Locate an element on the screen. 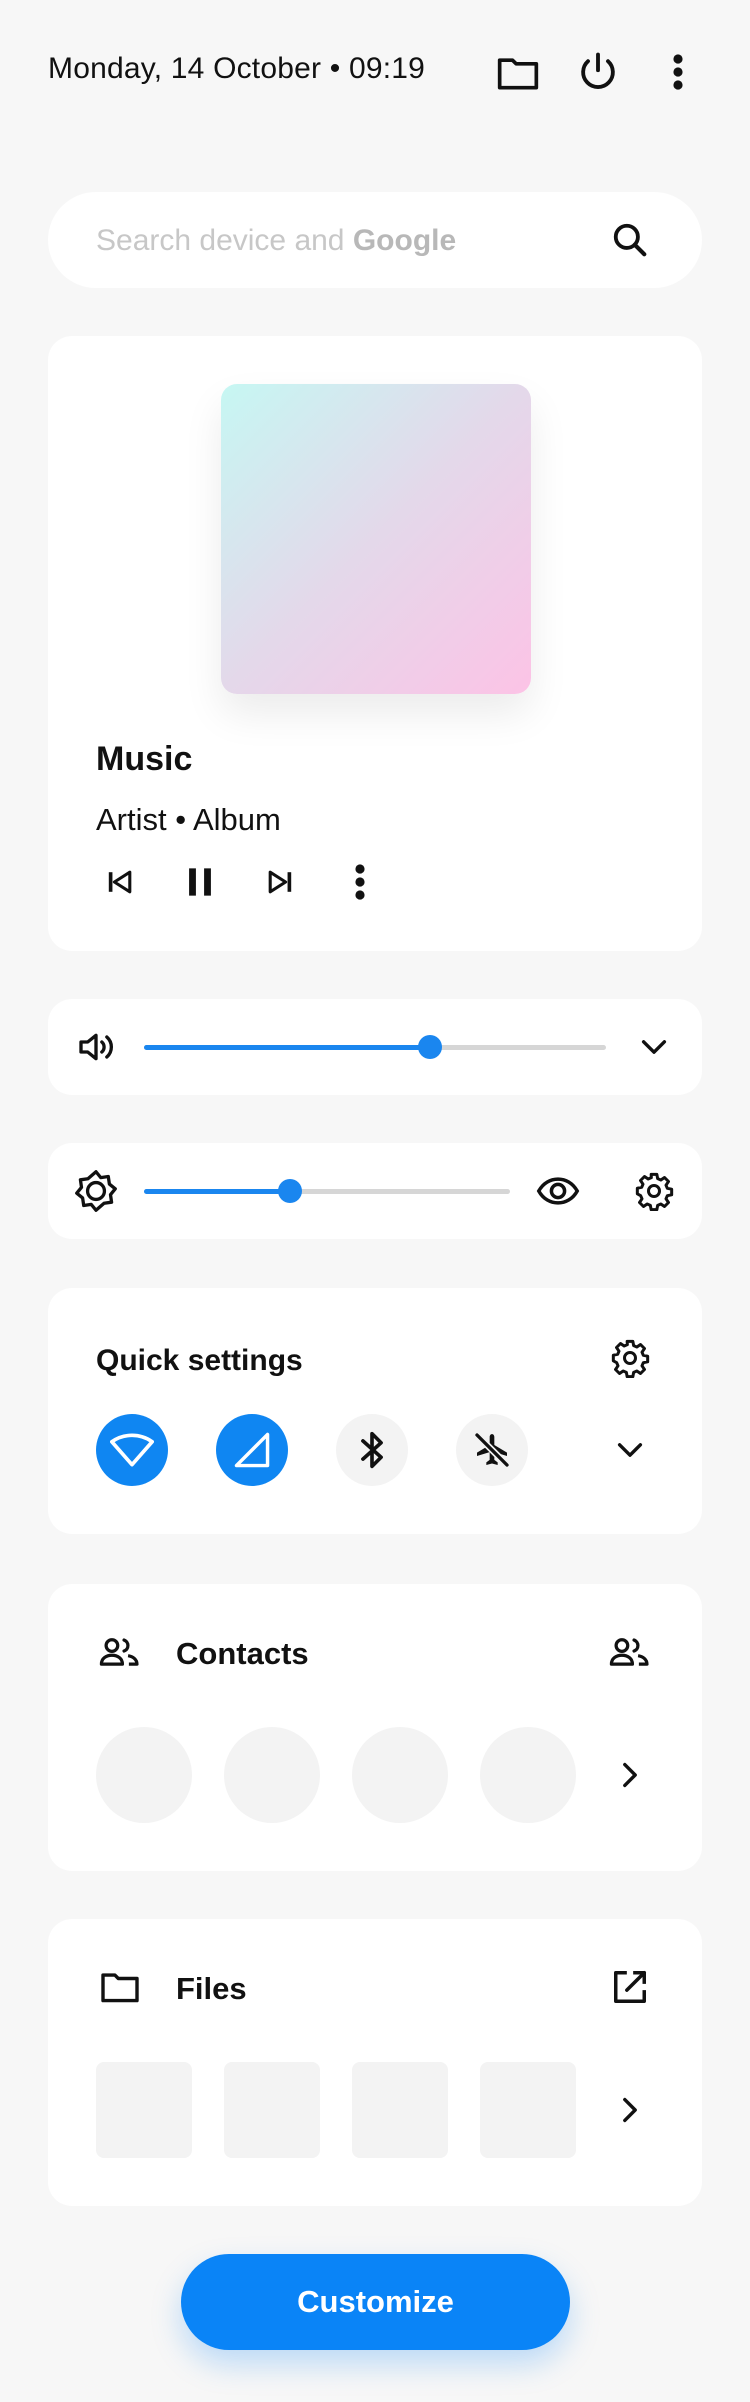  pause-icon is located at coordinates (200, 882).